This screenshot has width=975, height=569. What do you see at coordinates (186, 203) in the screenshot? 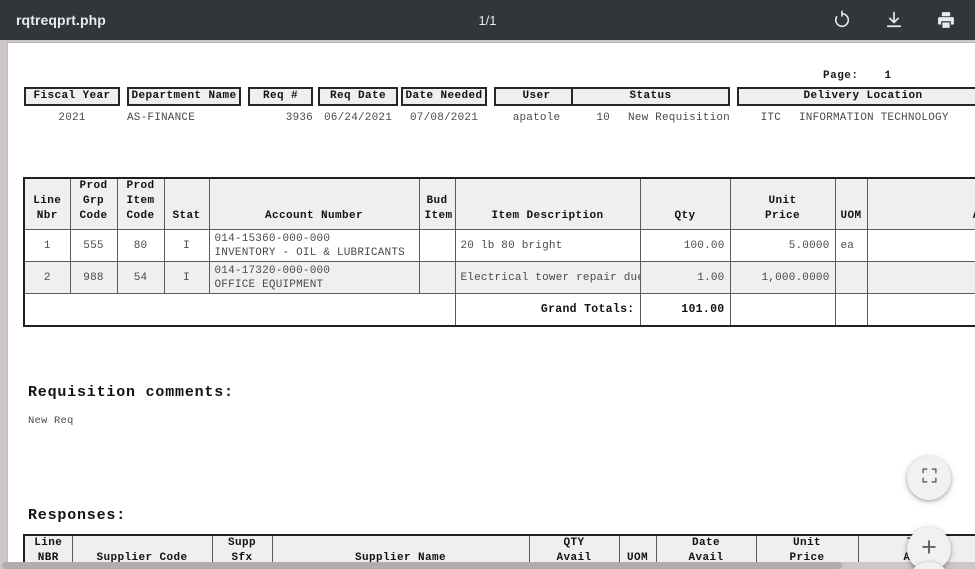
I see `col-stat: Stat` at bounding box center [186, 203].